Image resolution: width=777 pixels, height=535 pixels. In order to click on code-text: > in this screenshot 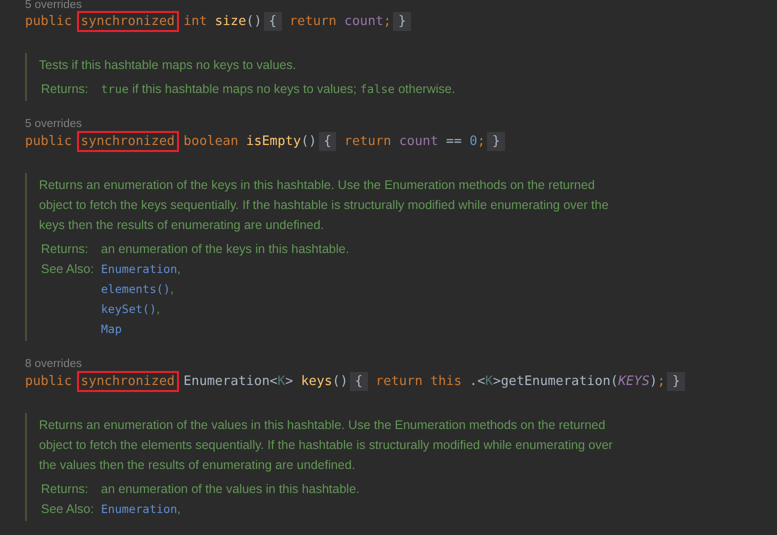, I will do `click(289, 381)`.